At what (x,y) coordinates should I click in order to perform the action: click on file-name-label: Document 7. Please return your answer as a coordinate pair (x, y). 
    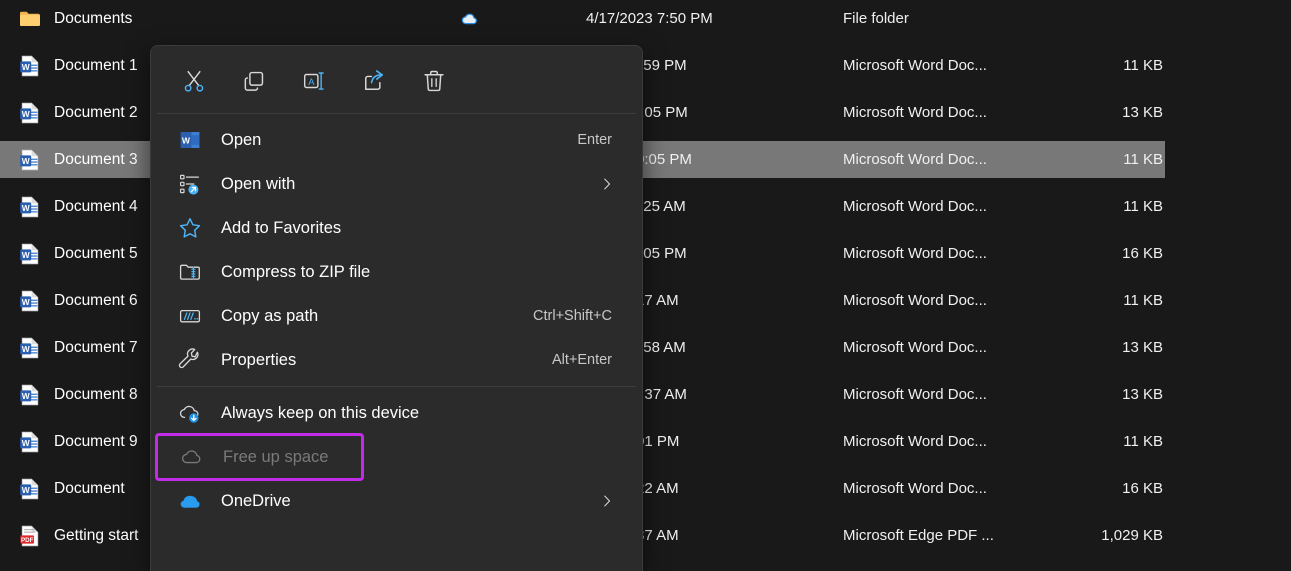
    Looking at the image, I should click on (96, 347).